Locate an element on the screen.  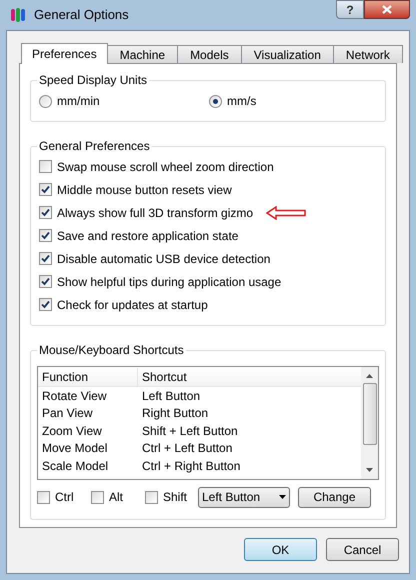
caret-icon is located at coordinates (282, 497).